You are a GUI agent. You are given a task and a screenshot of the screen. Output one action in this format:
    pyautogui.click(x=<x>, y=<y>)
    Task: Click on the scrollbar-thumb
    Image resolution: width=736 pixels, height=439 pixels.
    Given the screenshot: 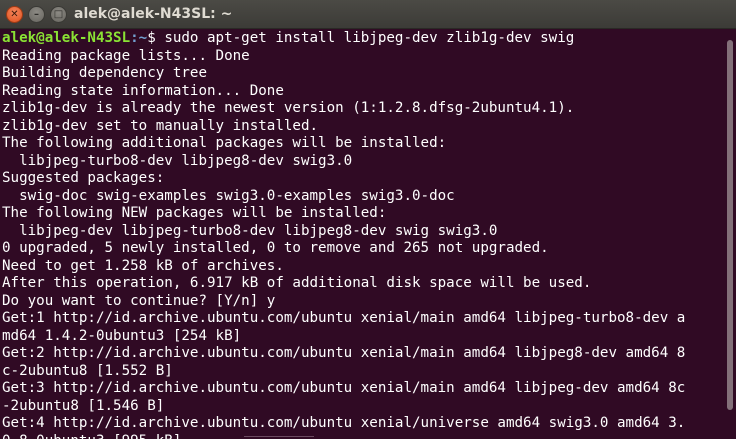 What is the action you would take?
    pyautogui.click(x=730, y=225)
    